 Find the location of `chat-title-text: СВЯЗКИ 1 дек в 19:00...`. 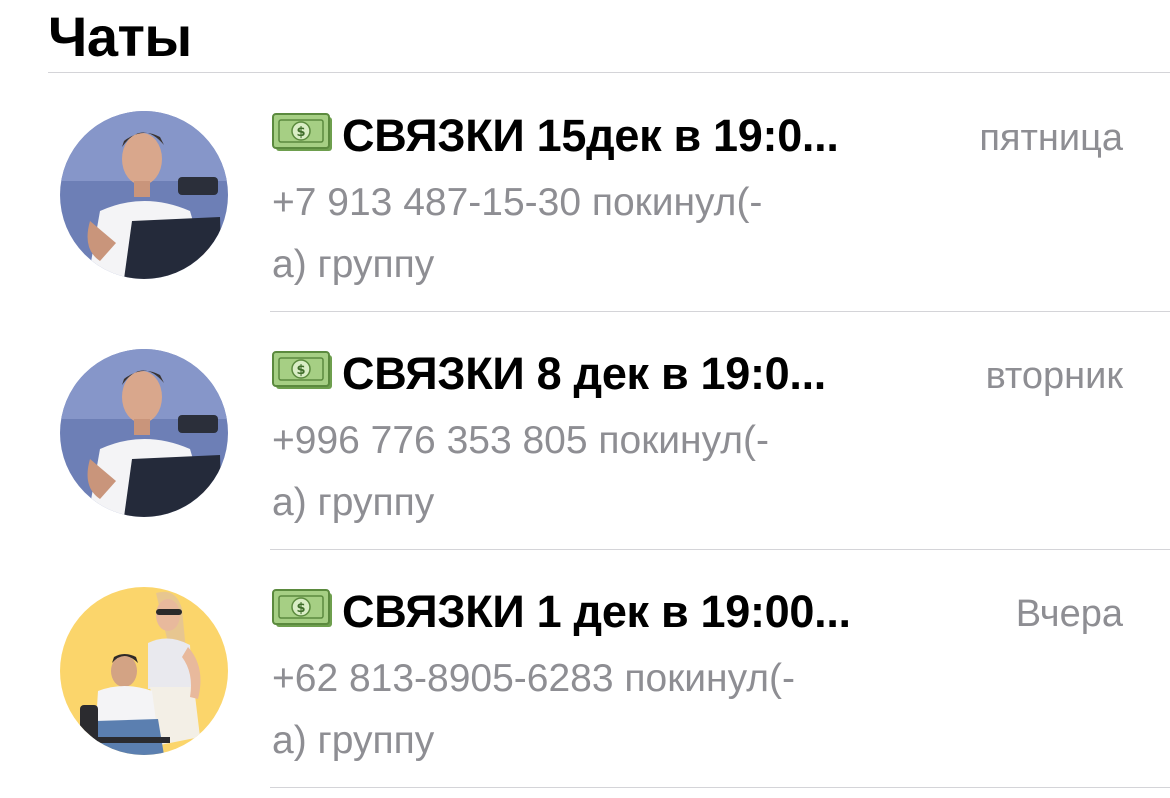

chat-title-text: СВЯЗКИ 1 дек в 19:00... is located at coordinates (596, 611).